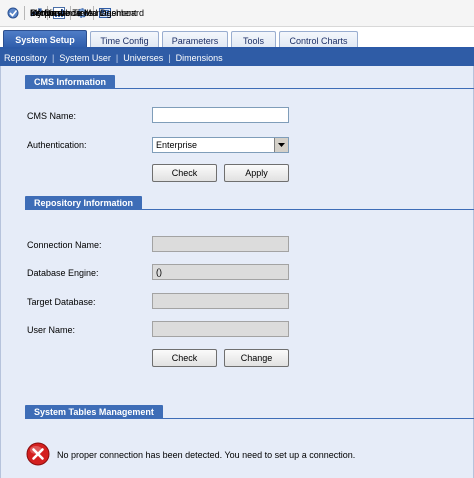 This screenshot has width=474, height=478. I want to click on database-engine-label: Database Engine:, so click(63, 273).